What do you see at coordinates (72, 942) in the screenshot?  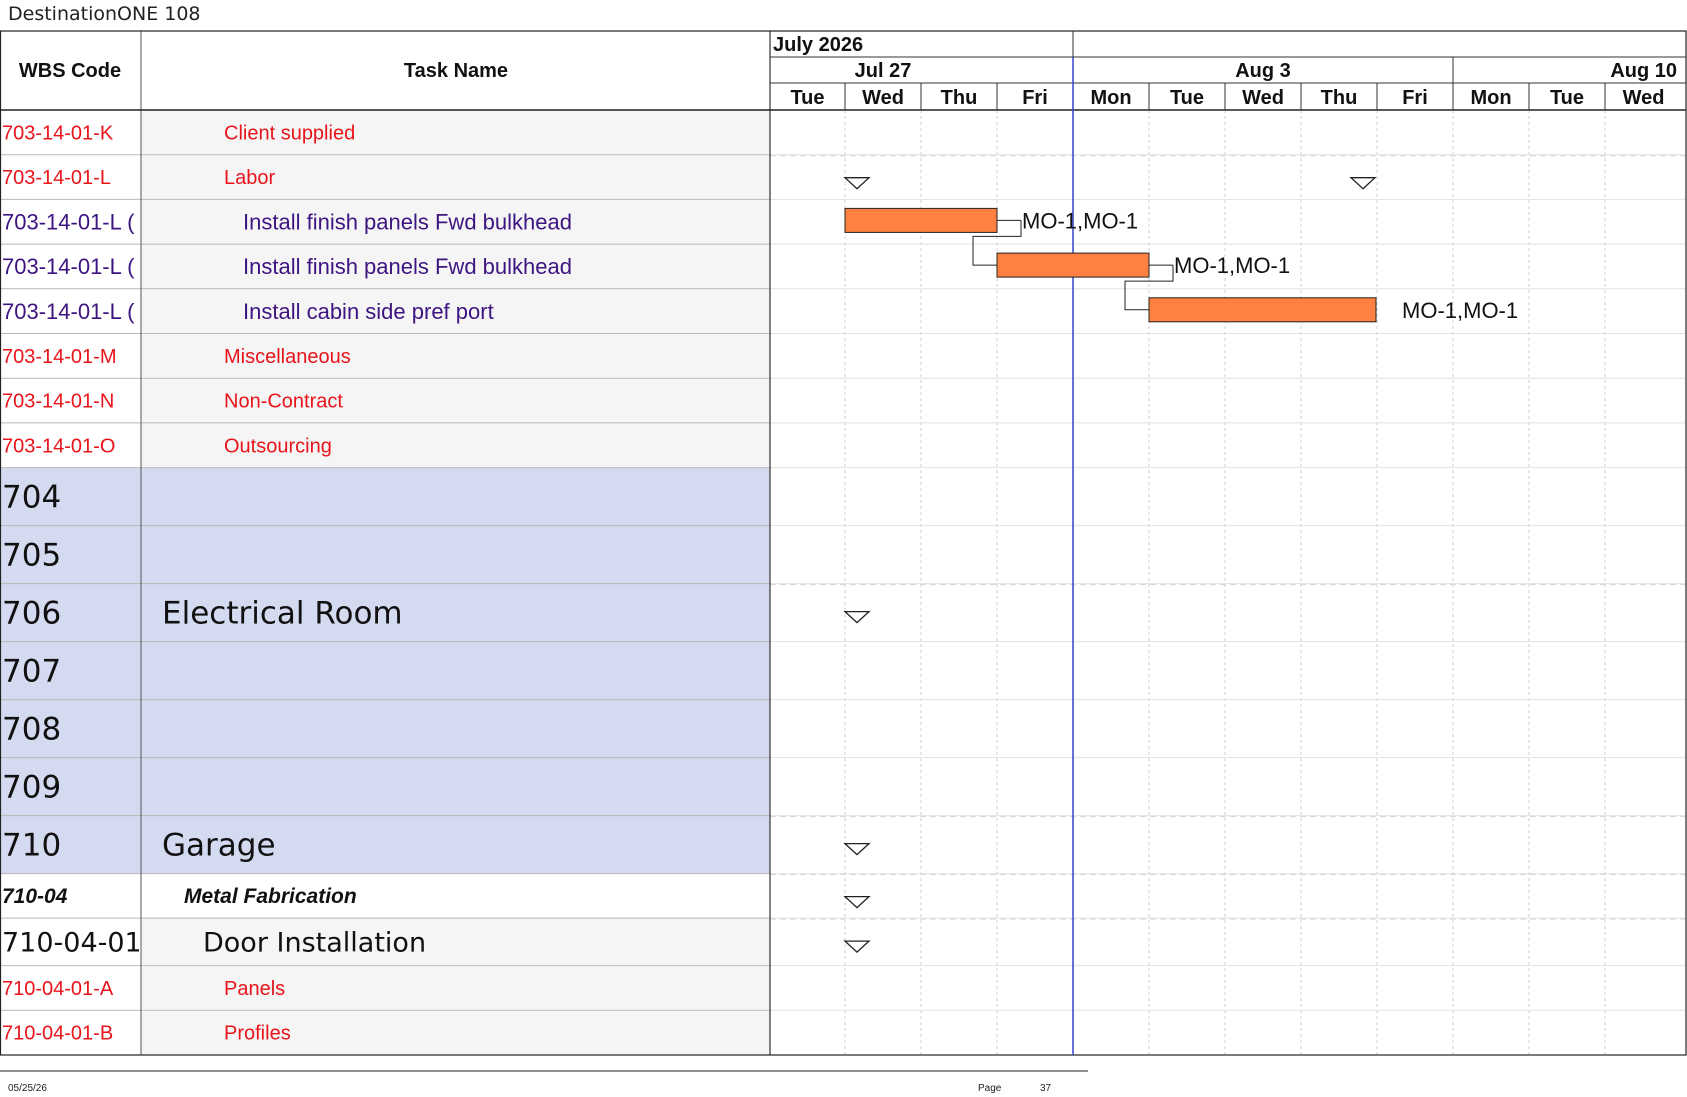 I see `wbs-code: 710-04-01` at bounding box center [72, 942].